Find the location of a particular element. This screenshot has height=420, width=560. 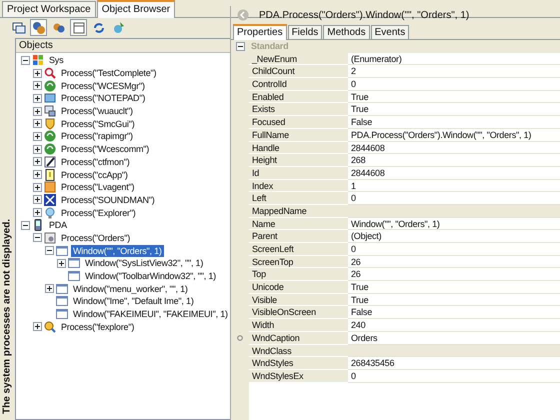

windows-icon is located at coordinates (19, 27).